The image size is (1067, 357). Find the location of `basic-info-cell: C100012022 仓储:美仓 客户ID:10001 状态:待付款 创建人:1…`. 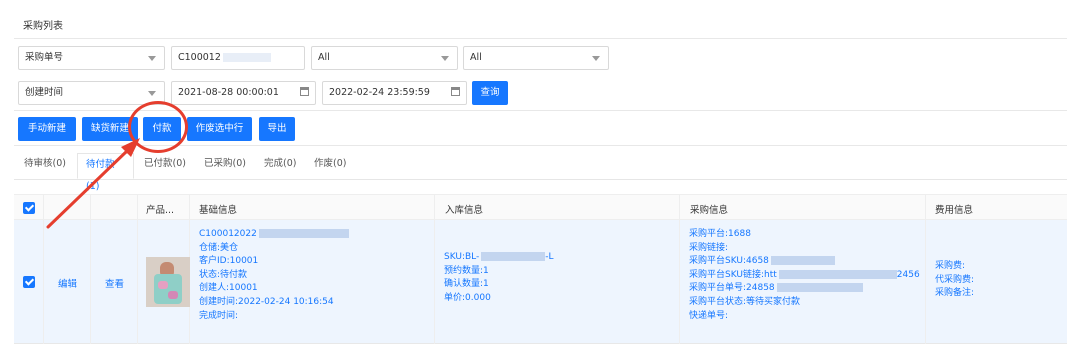

basic-info-cell: C100012022 仓储:美仓 客户ID:10001 状态:待付款 创建人:1… is located at coordinates (274, 275).